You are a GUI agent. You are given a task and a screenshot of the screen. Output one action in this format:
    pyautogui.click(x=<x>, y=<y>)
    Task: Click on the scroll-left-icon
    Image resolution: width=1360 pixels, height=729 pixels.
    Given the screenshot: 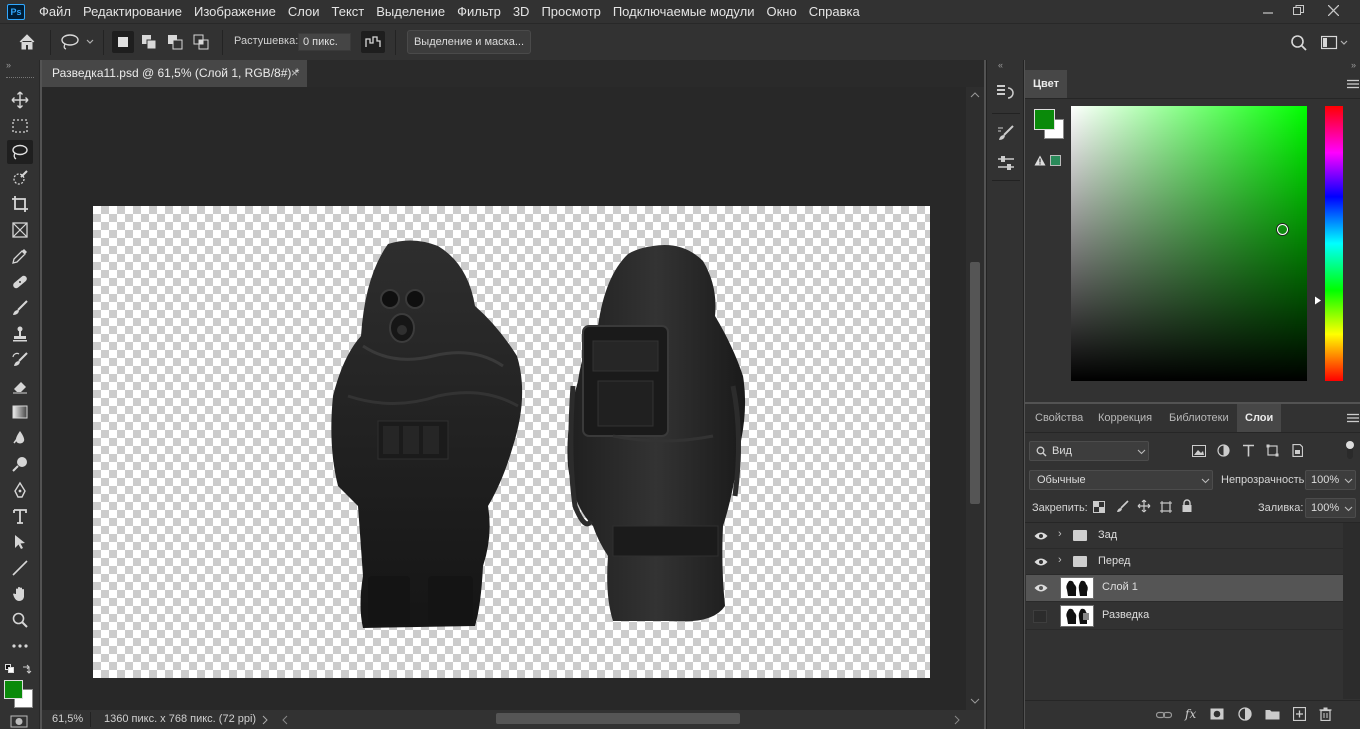 What is the action you would take?
    pyautogui.click(x=285, y=720)
    